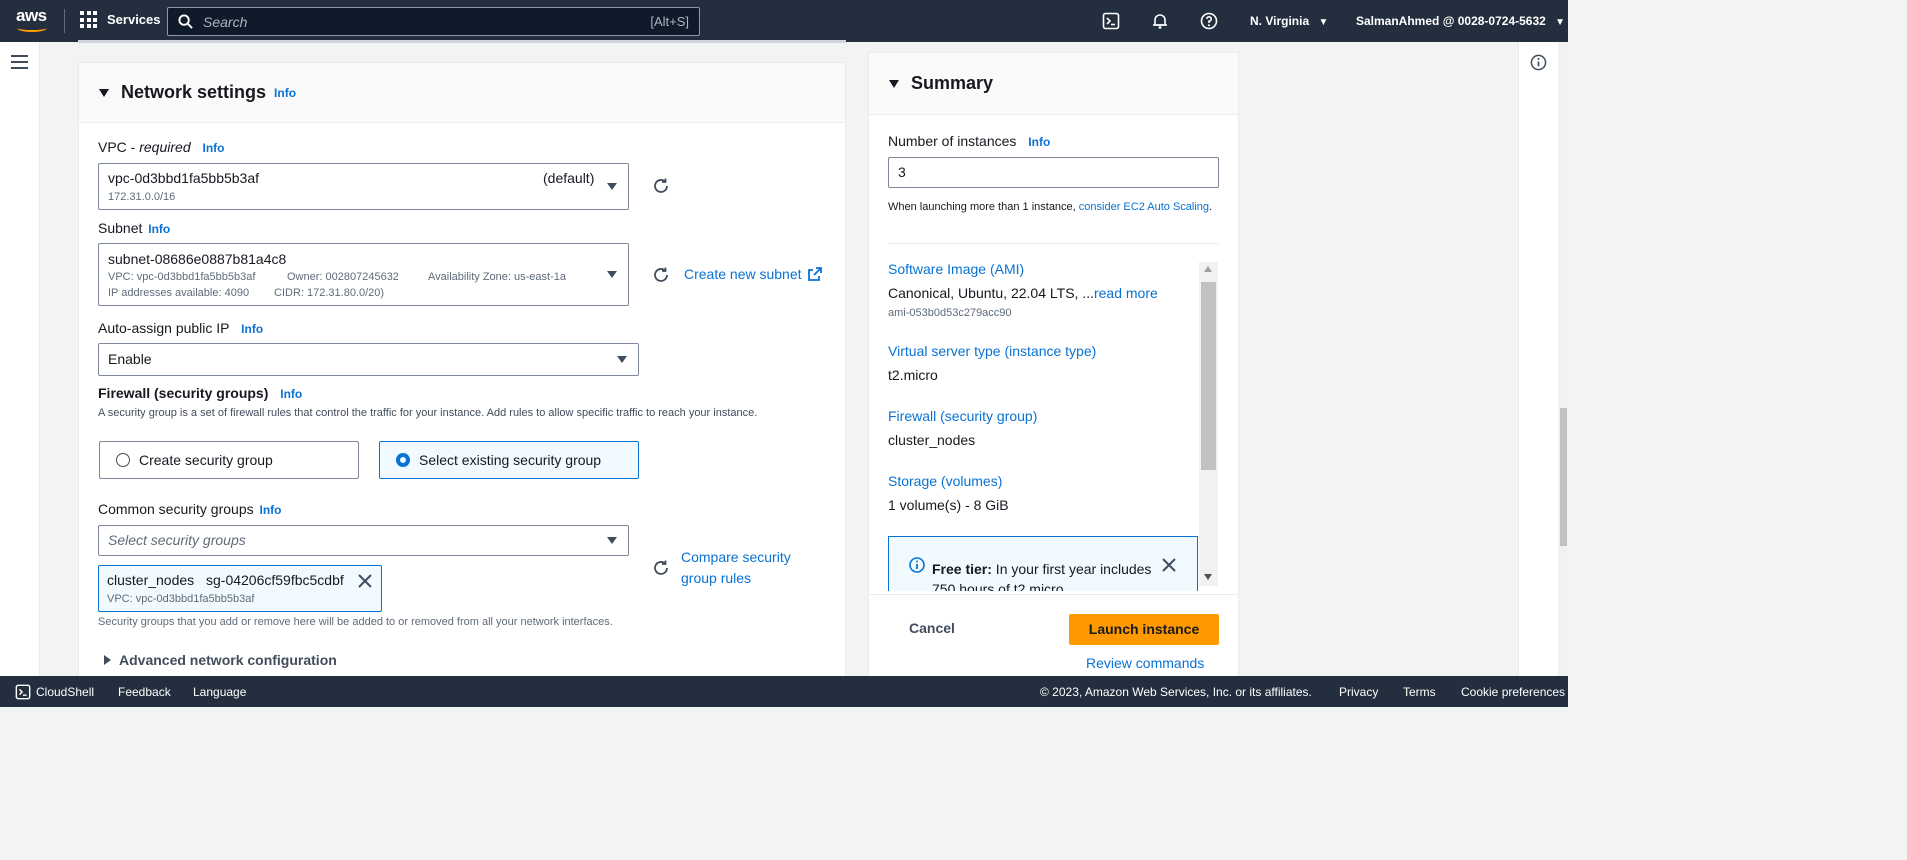 This screenshot has height=860, width=1907. What do you see at coordinates (1208, 269) in the screenshot?
I see `scroll-up-icon` at bounding box center [1208, 269].